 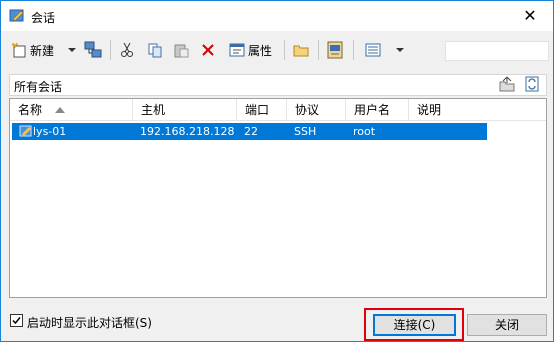 What do you see at coordinates (497, 51) in the screenshot?
I see `search-input` at bounding box center [497, 51].